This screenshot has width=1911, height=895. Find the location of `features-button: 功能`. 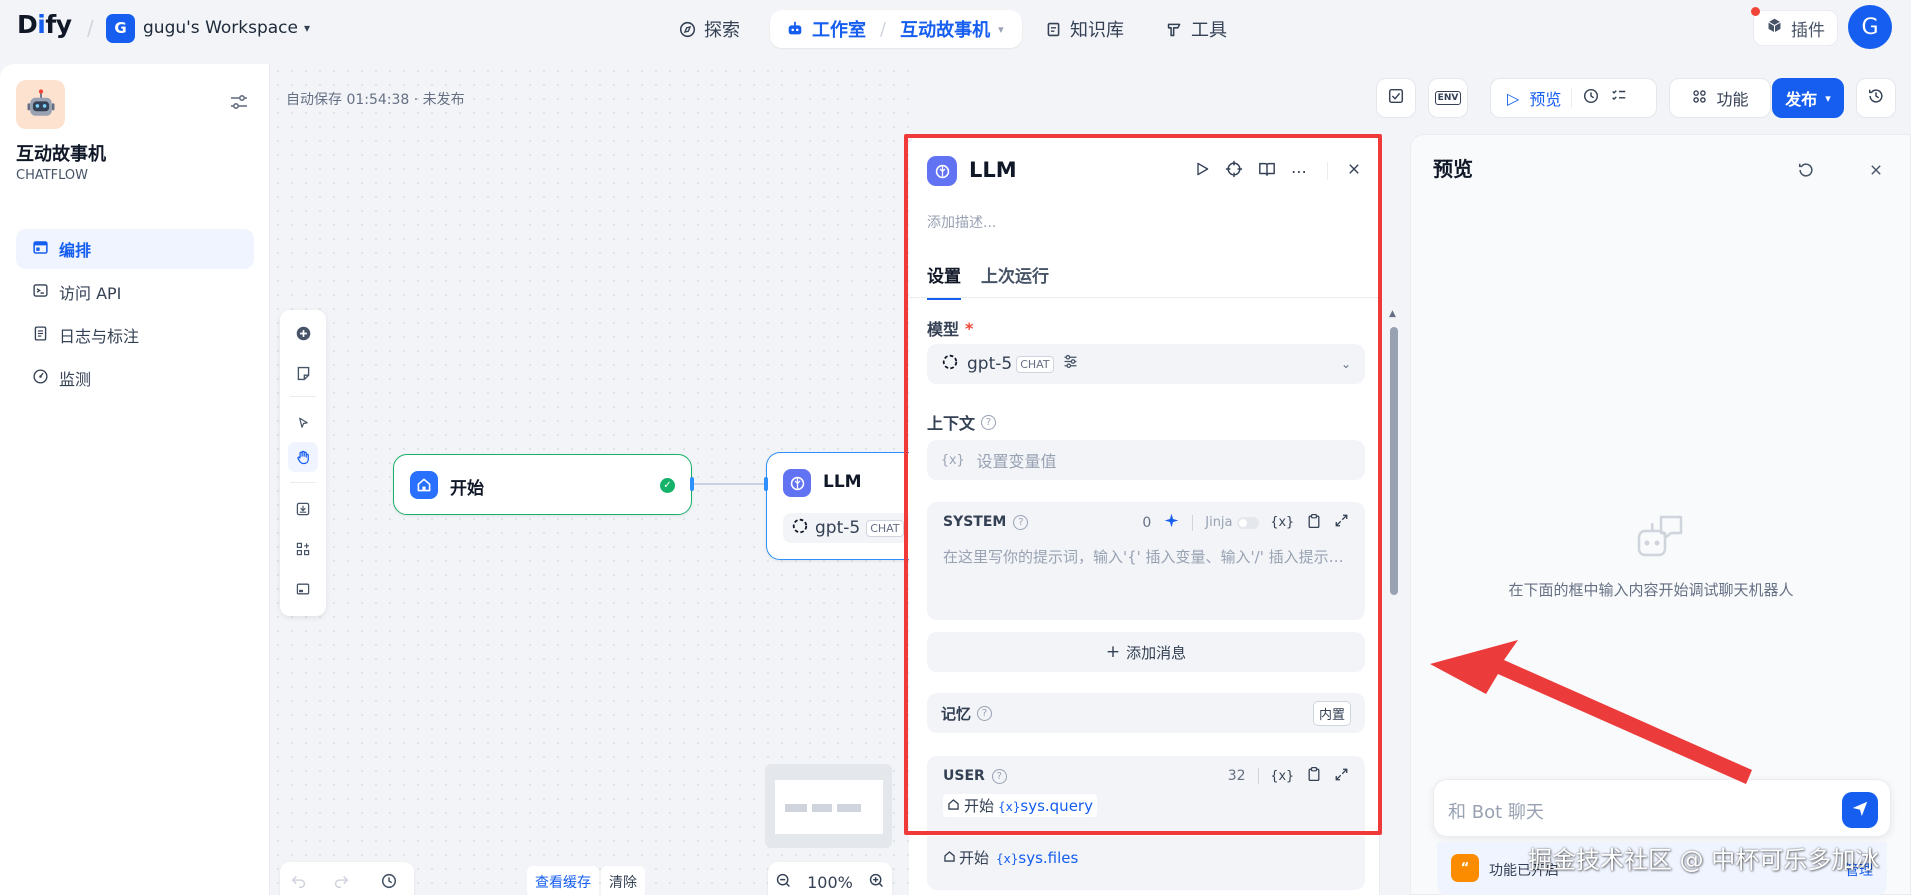

features-button: 功能 is located at coordinates (1720, 98).